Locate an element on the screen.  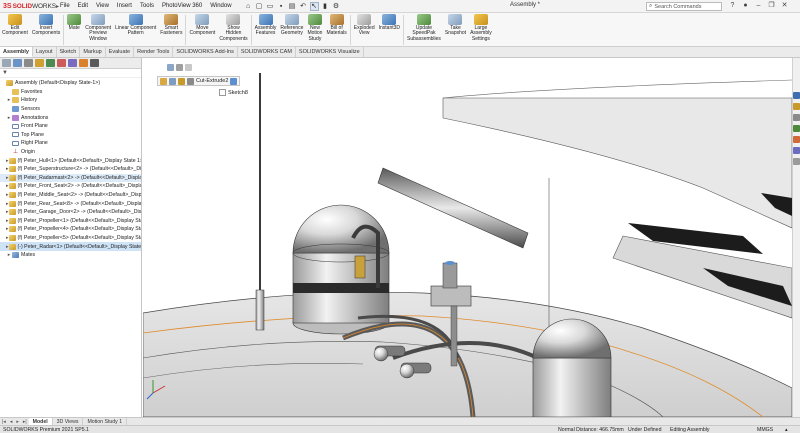
menu-insert: Insert is located at coordinates (124, 6).